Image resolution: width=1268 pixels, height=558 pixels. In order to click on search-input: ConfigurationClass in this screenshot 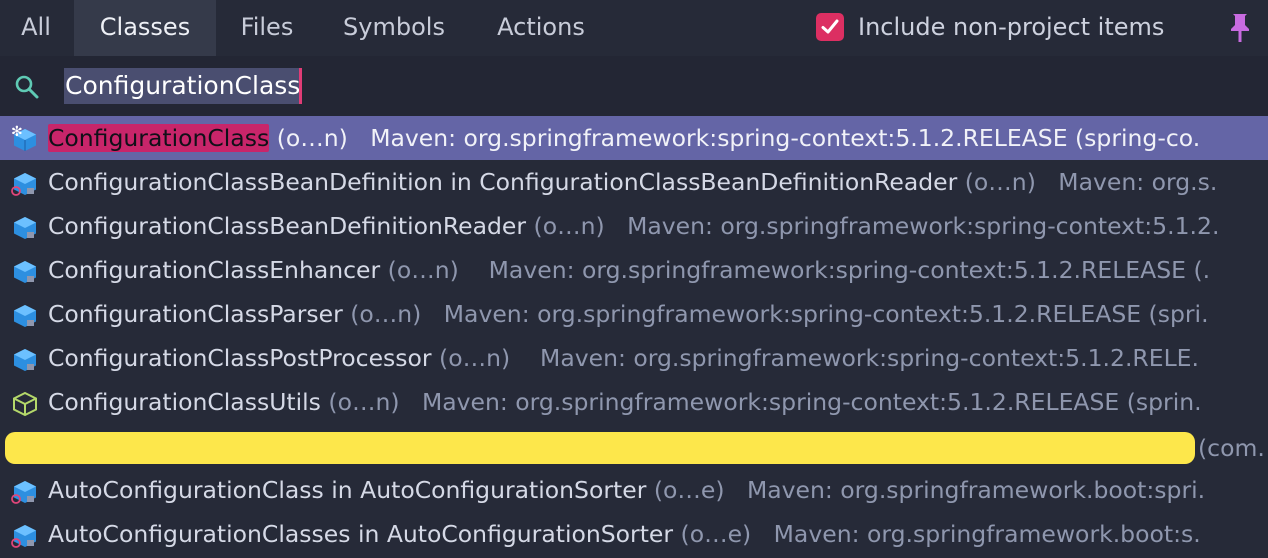, I will do `click(183, 86)`.